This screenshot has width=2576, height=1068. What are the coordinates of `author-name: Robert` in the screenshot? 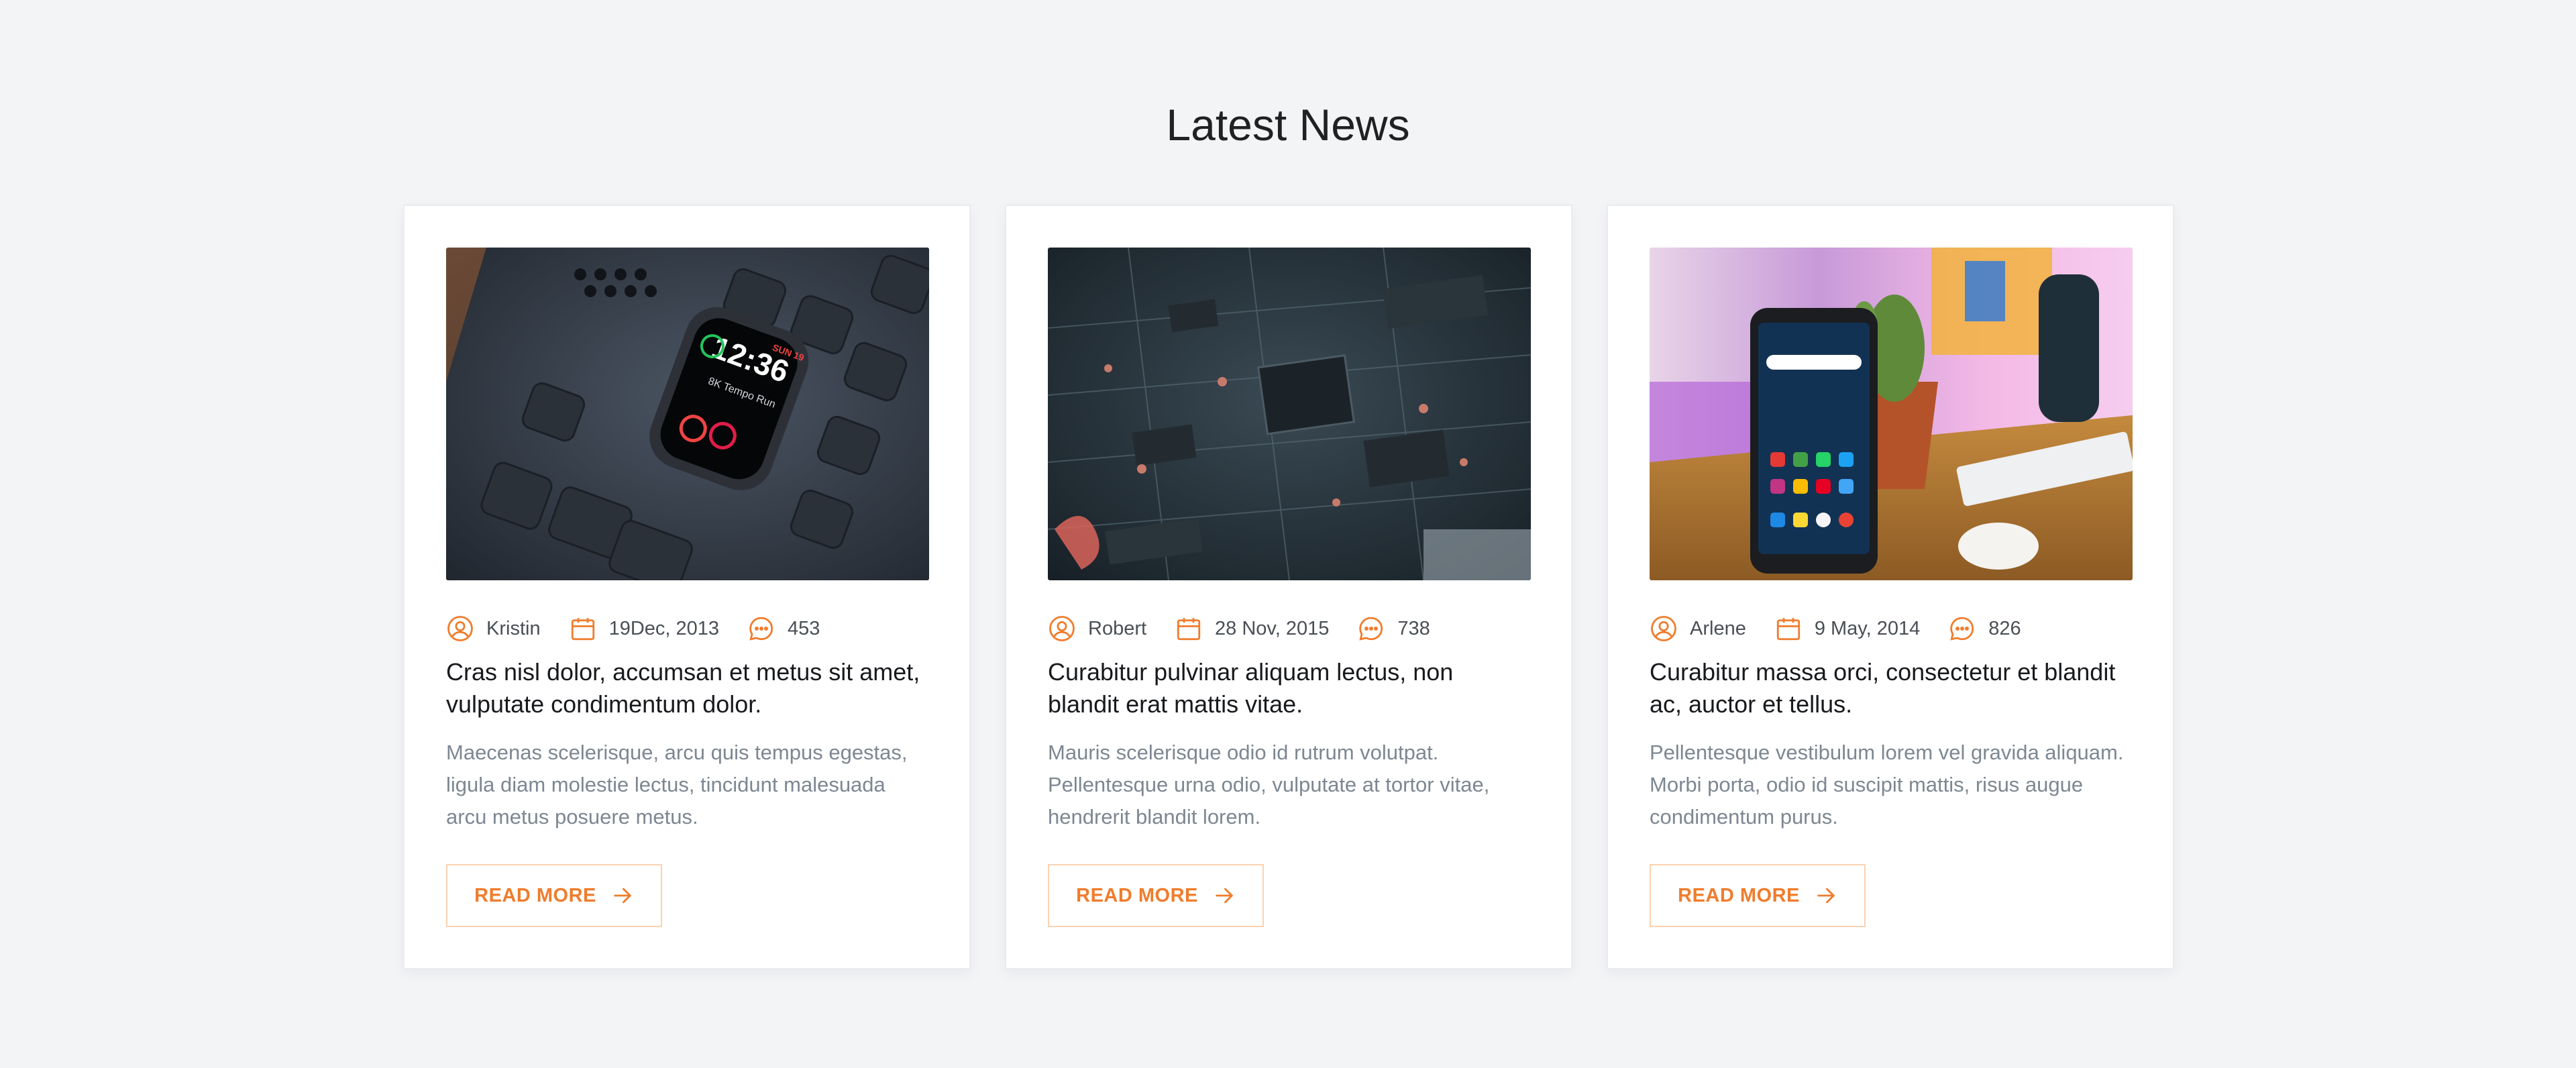 It's located at (1117, 628).